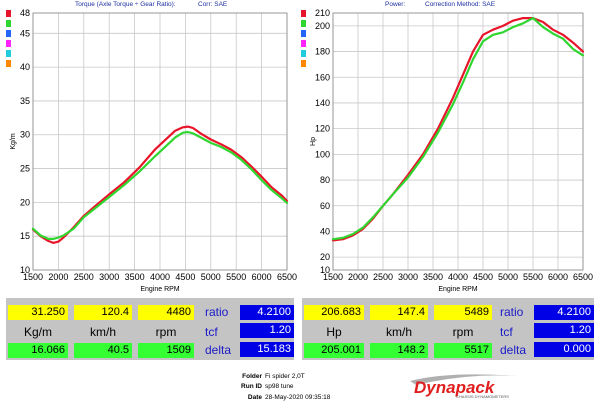 The image size is (600, 404). What do you see at coordinates (398, 332) in the screenshot?
I see `power-speed-unit-label: km/h` at bounding box center [398, 332].